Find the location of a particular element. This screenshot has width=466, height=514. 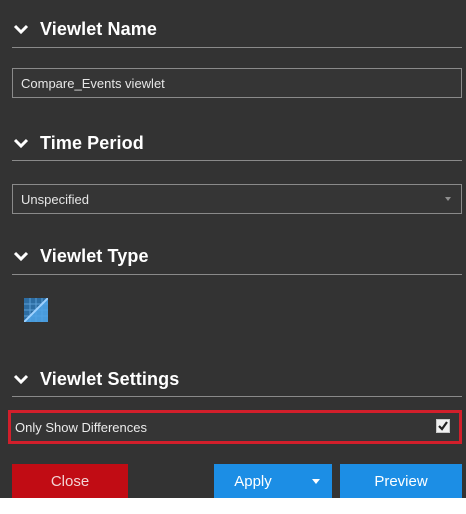

section-viewlet-type-header: Viewlet Type is located at coordinates (237, 256).